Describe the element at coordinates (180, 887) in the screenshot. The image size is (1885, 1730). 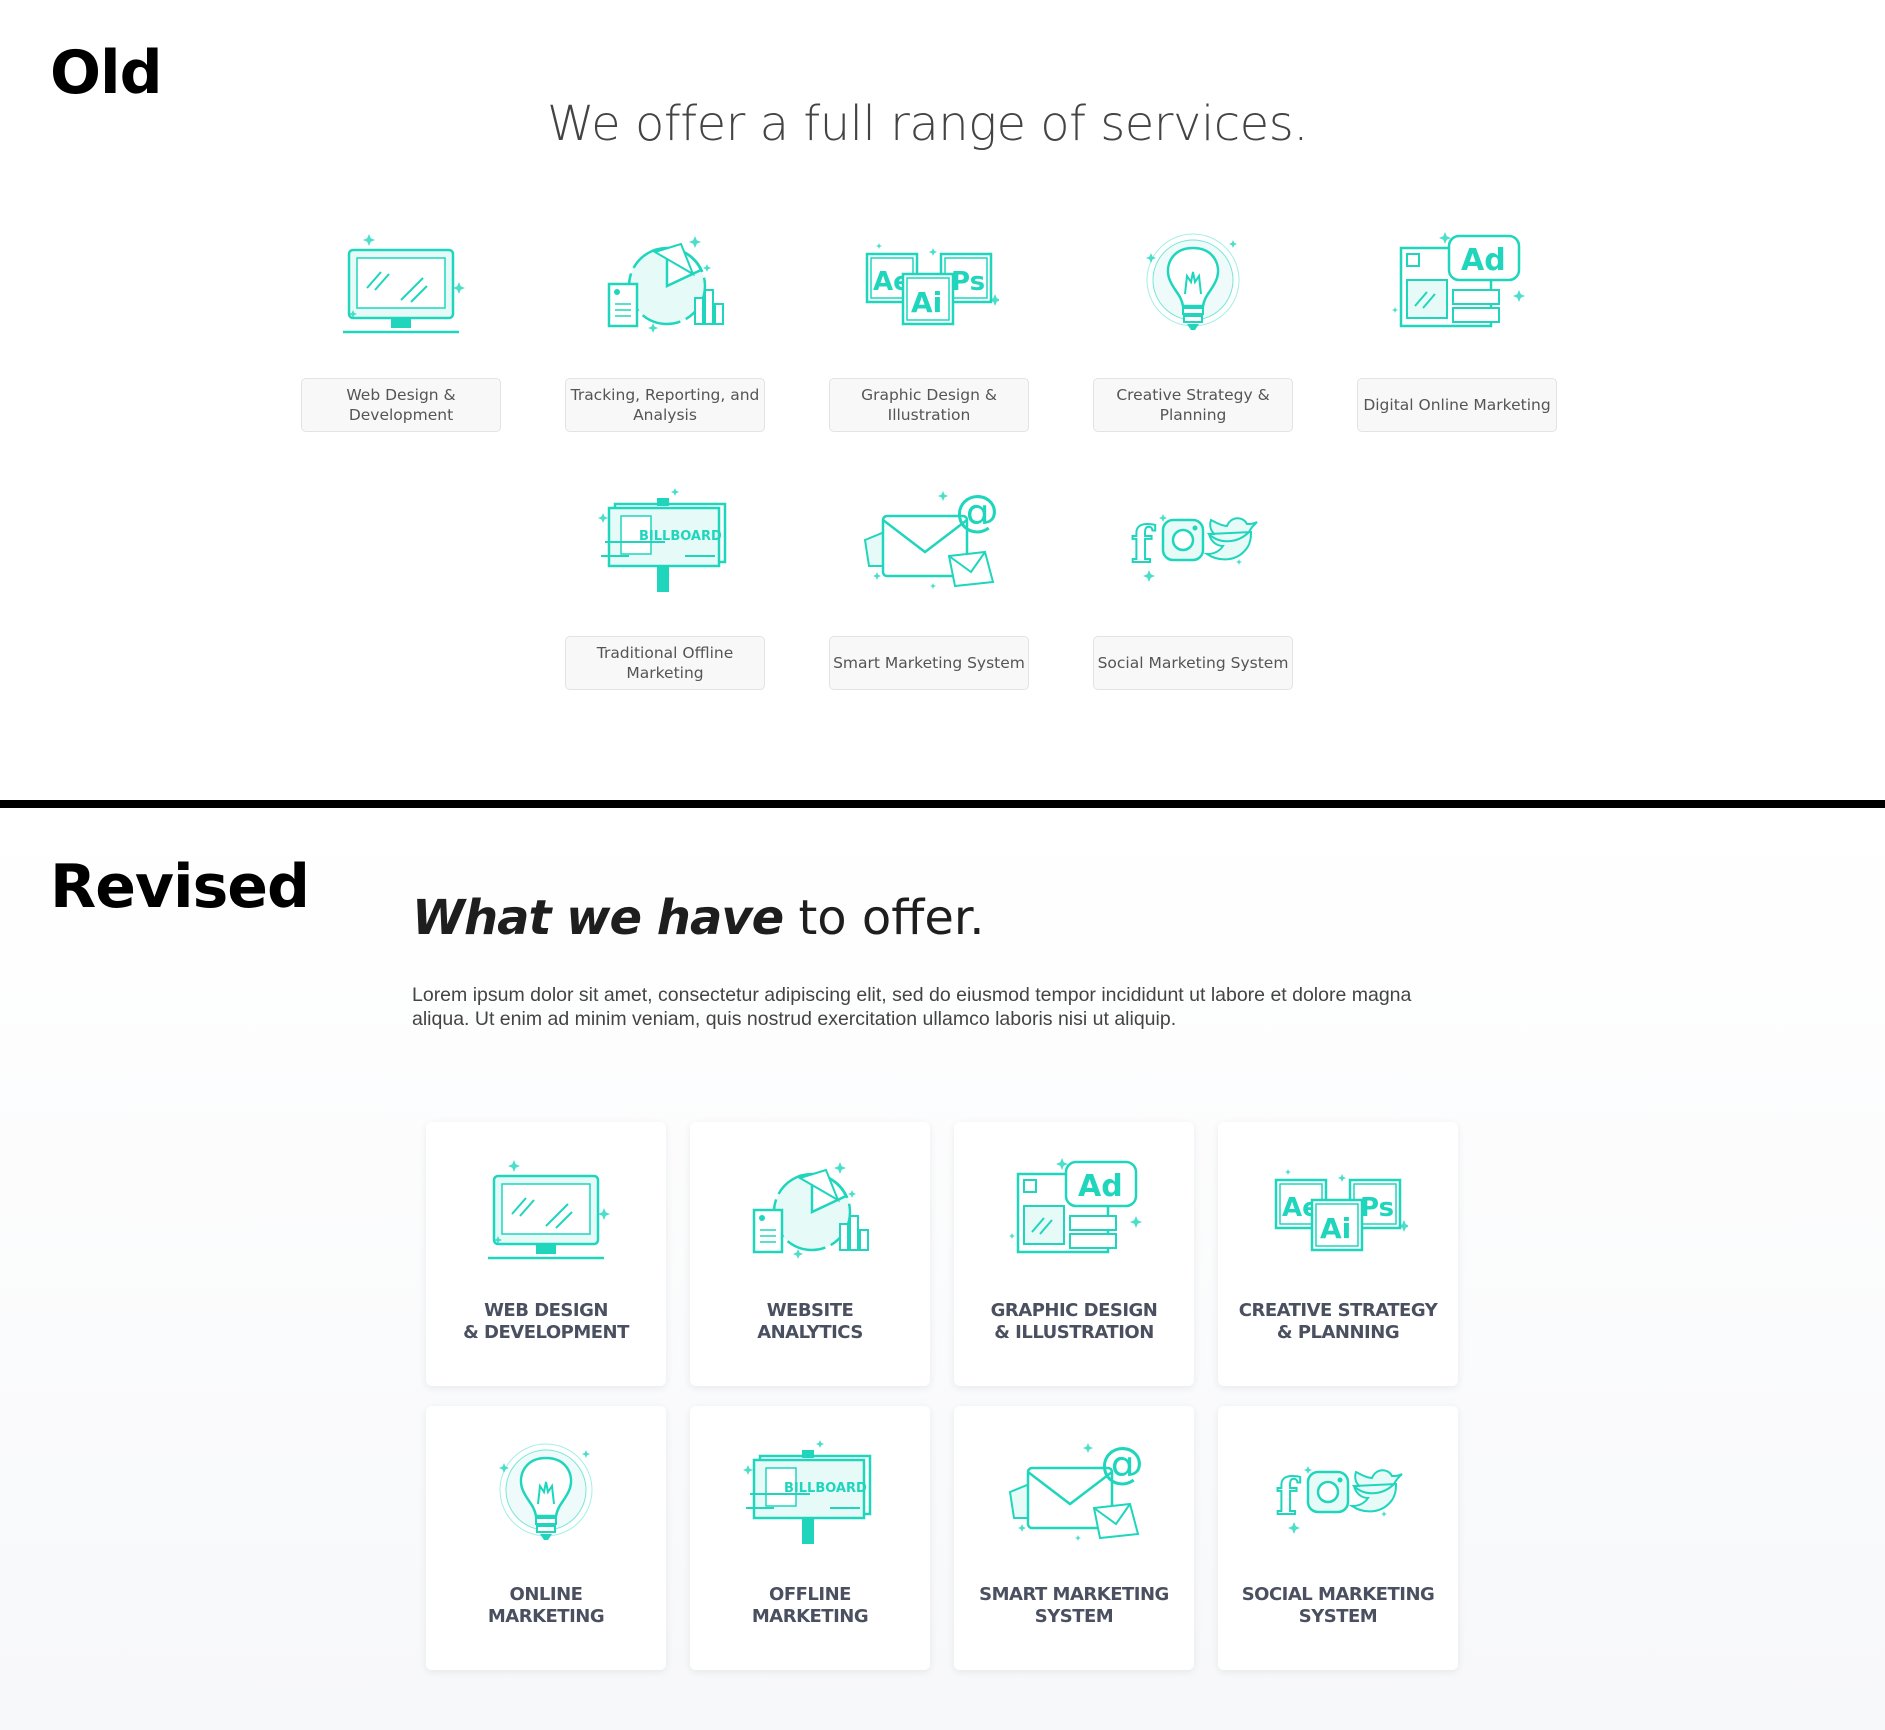
I see `revised-label: Revised` at that location.